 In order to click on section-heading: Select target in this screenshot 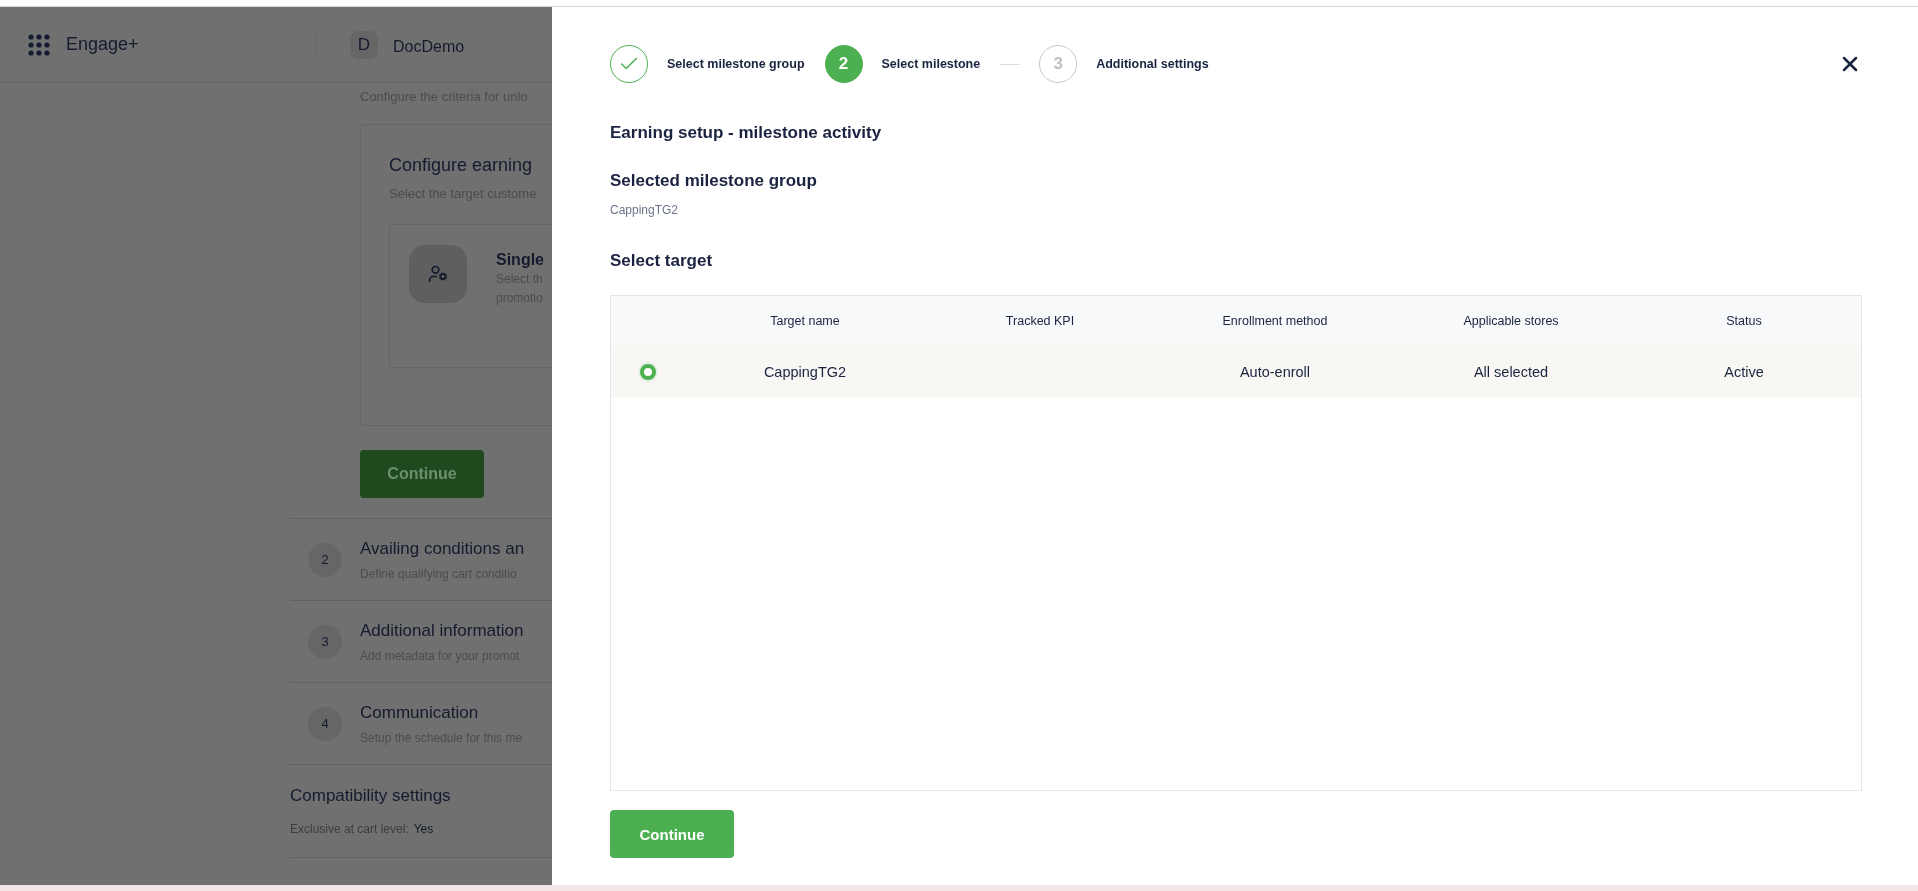, I will do `click(662, 261)`.